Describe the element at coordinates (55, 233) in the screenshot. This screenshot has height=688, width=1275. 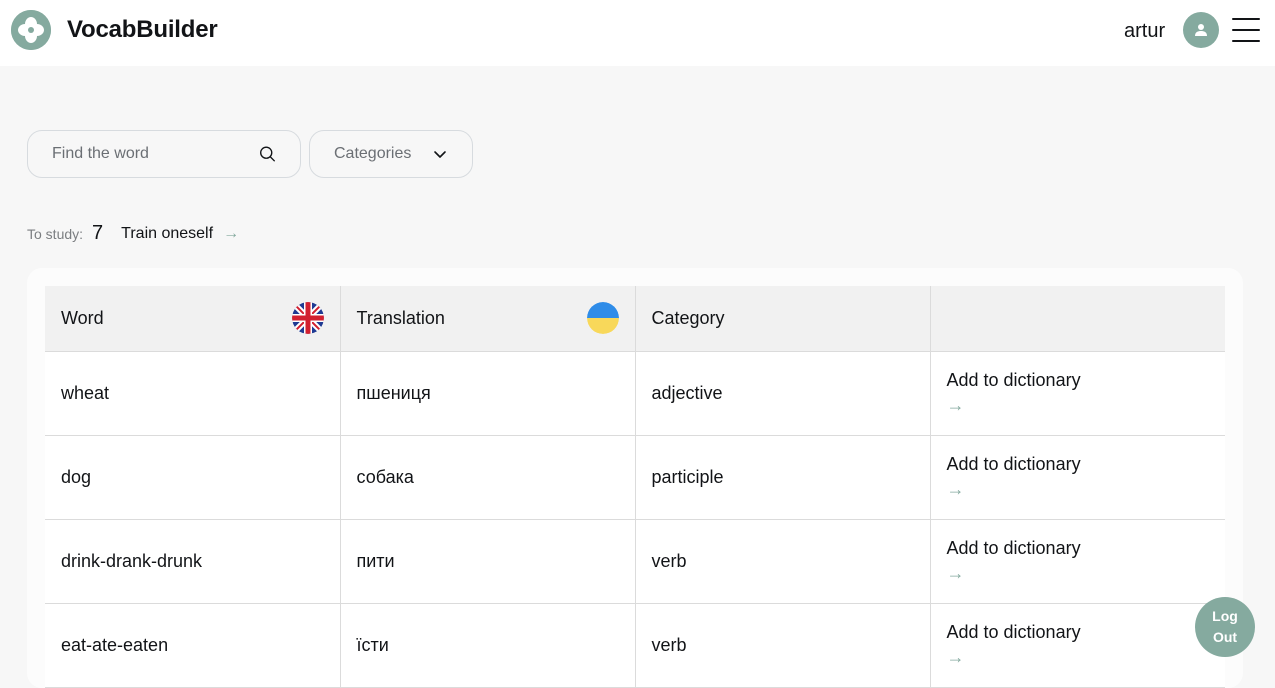
I see `to-study-label: To study:` at that location.